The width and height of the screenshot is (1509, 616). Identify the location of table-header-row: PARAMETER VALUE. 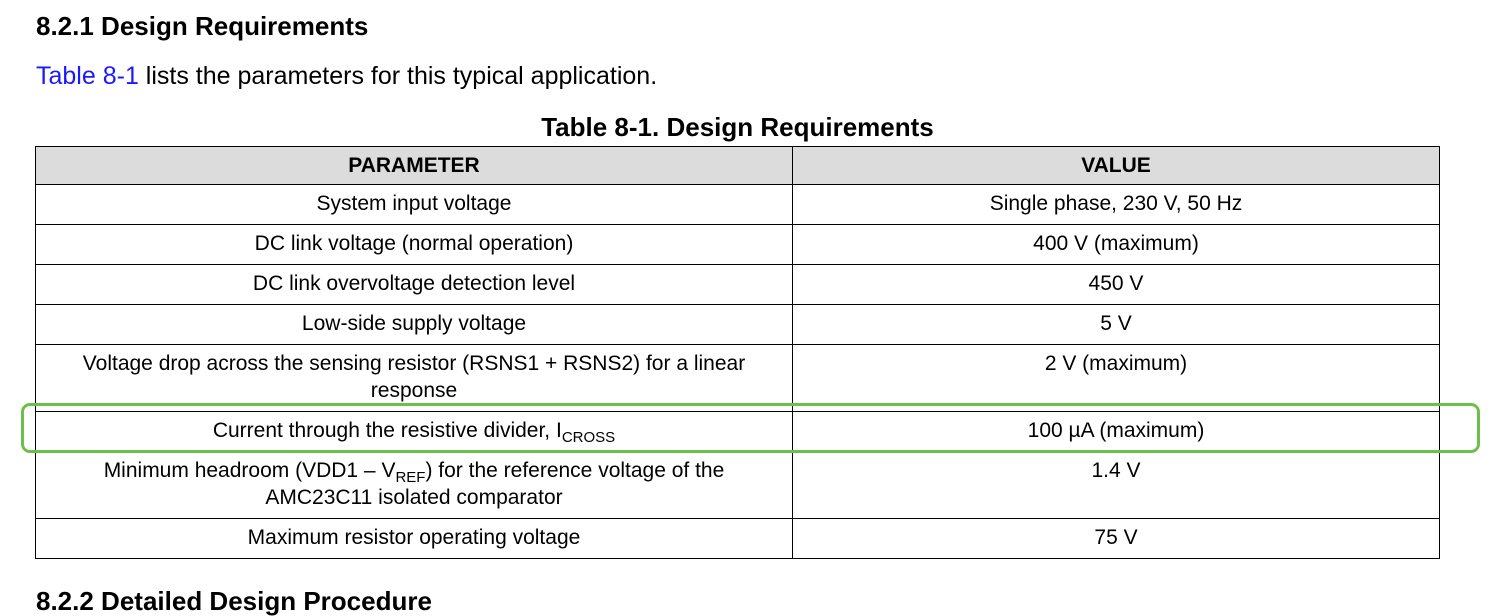
(737, 165).